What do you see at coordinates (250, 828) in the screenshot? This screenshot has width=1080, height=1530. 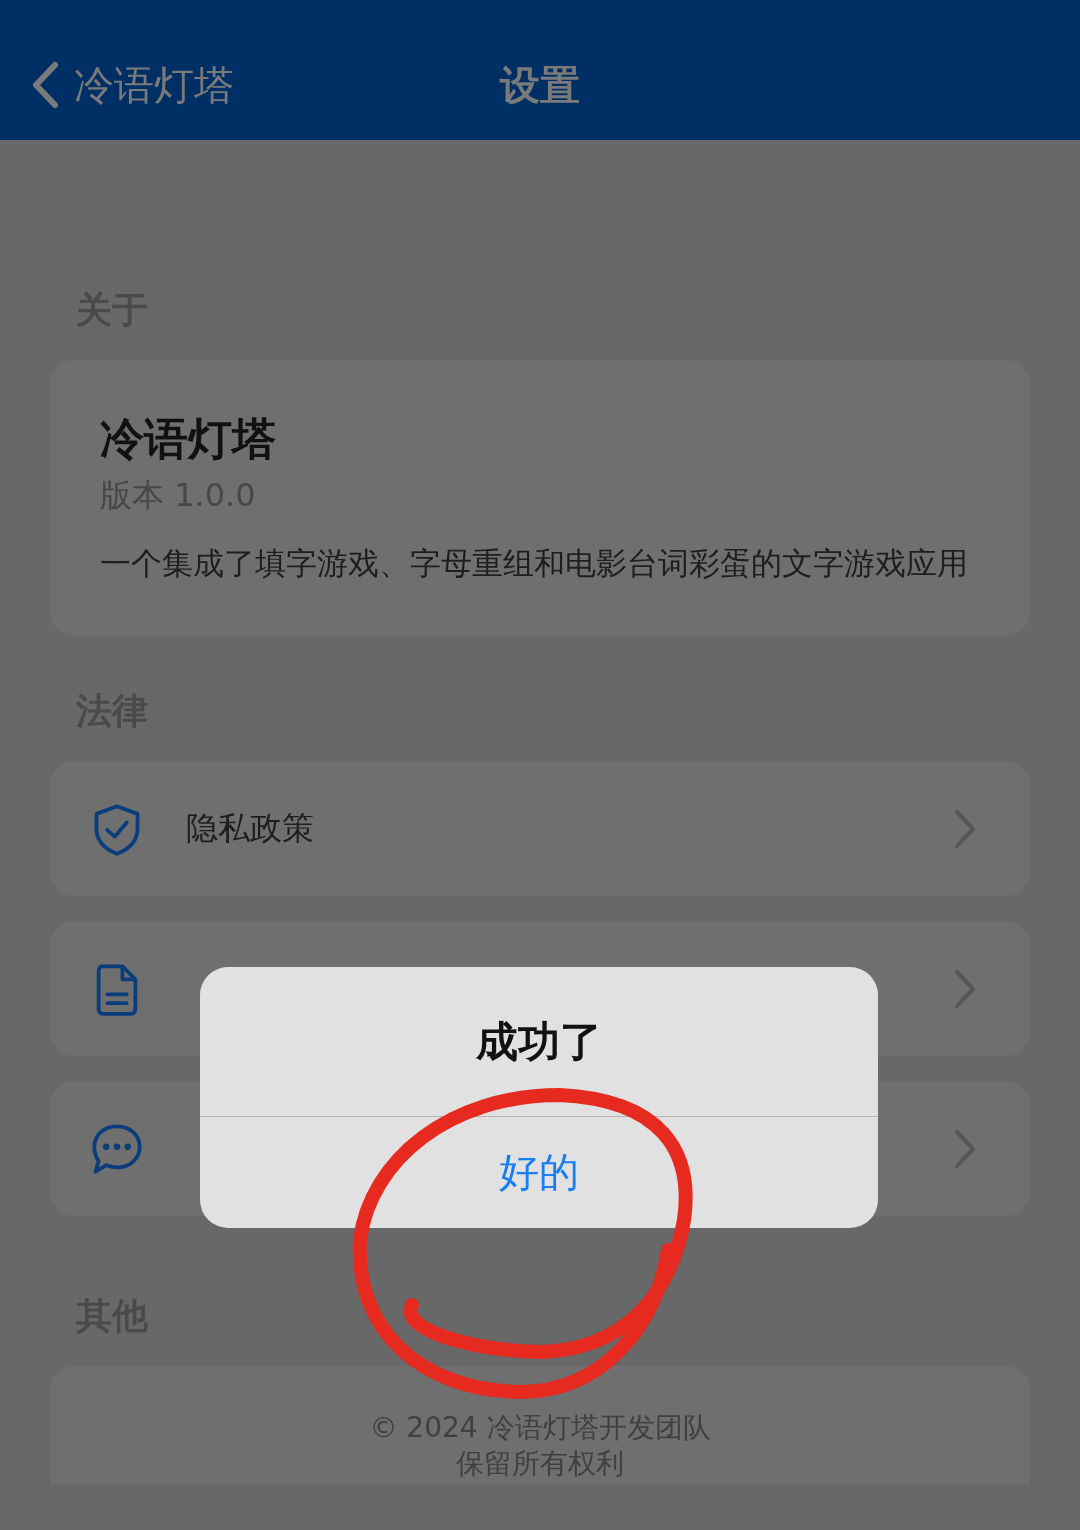 I see `row-label: 隐私政策` at bounding box center [250, 828].